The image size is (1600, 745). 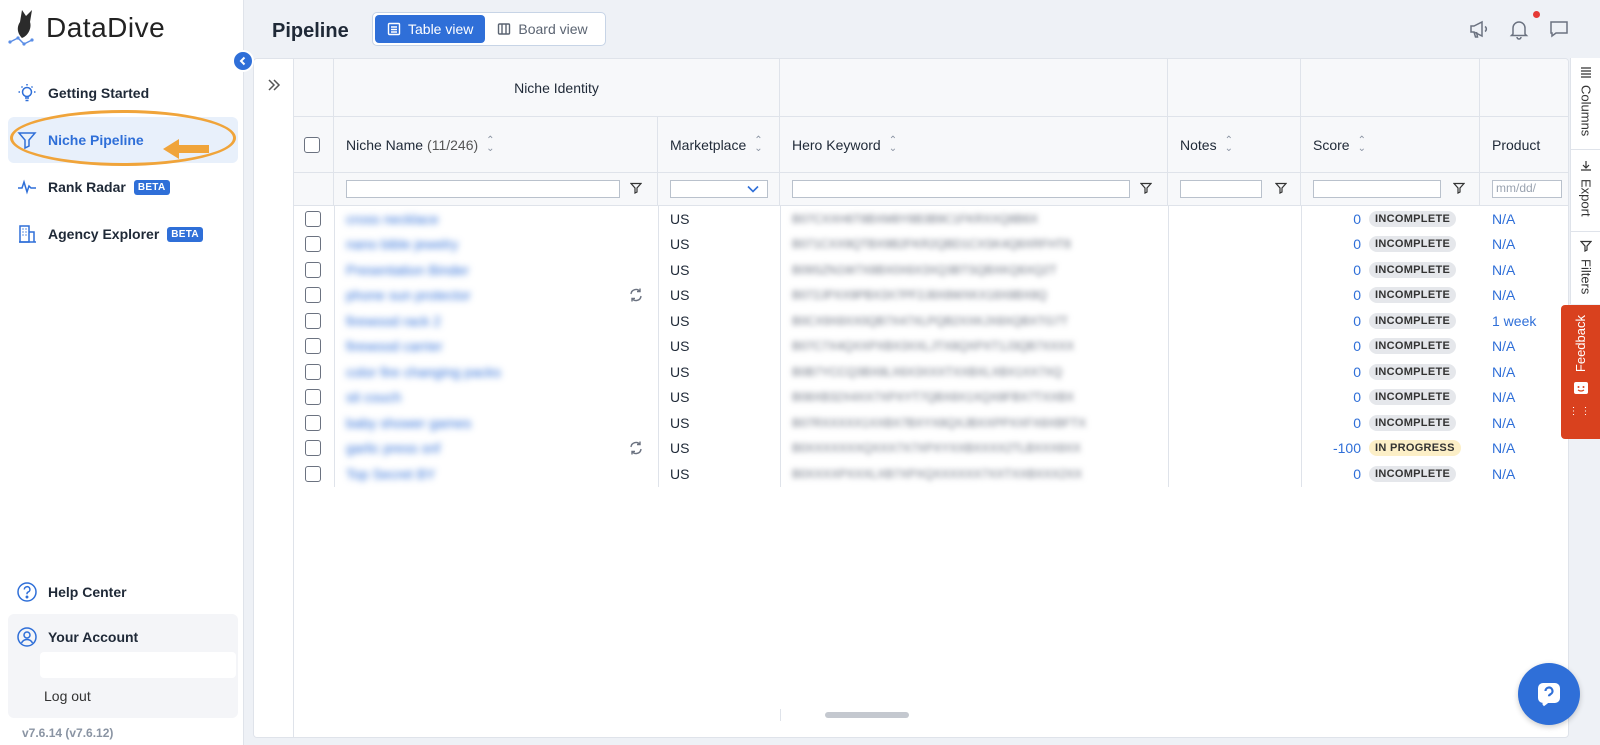 I want to click on help-center-link: Help Center, so click(x=123, y=592).